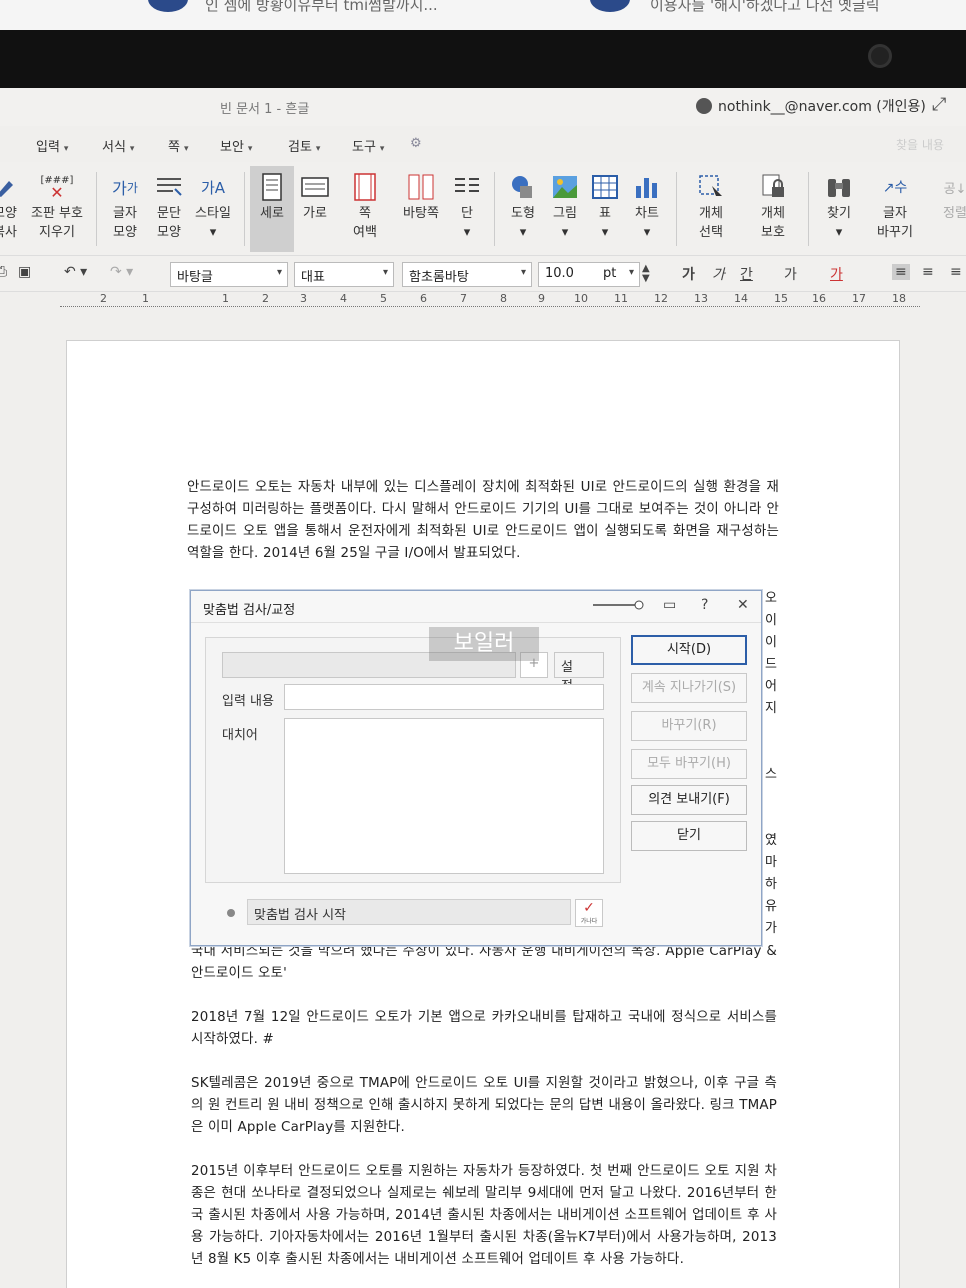  I want to click on monitor-bezel, so click(483, 59).